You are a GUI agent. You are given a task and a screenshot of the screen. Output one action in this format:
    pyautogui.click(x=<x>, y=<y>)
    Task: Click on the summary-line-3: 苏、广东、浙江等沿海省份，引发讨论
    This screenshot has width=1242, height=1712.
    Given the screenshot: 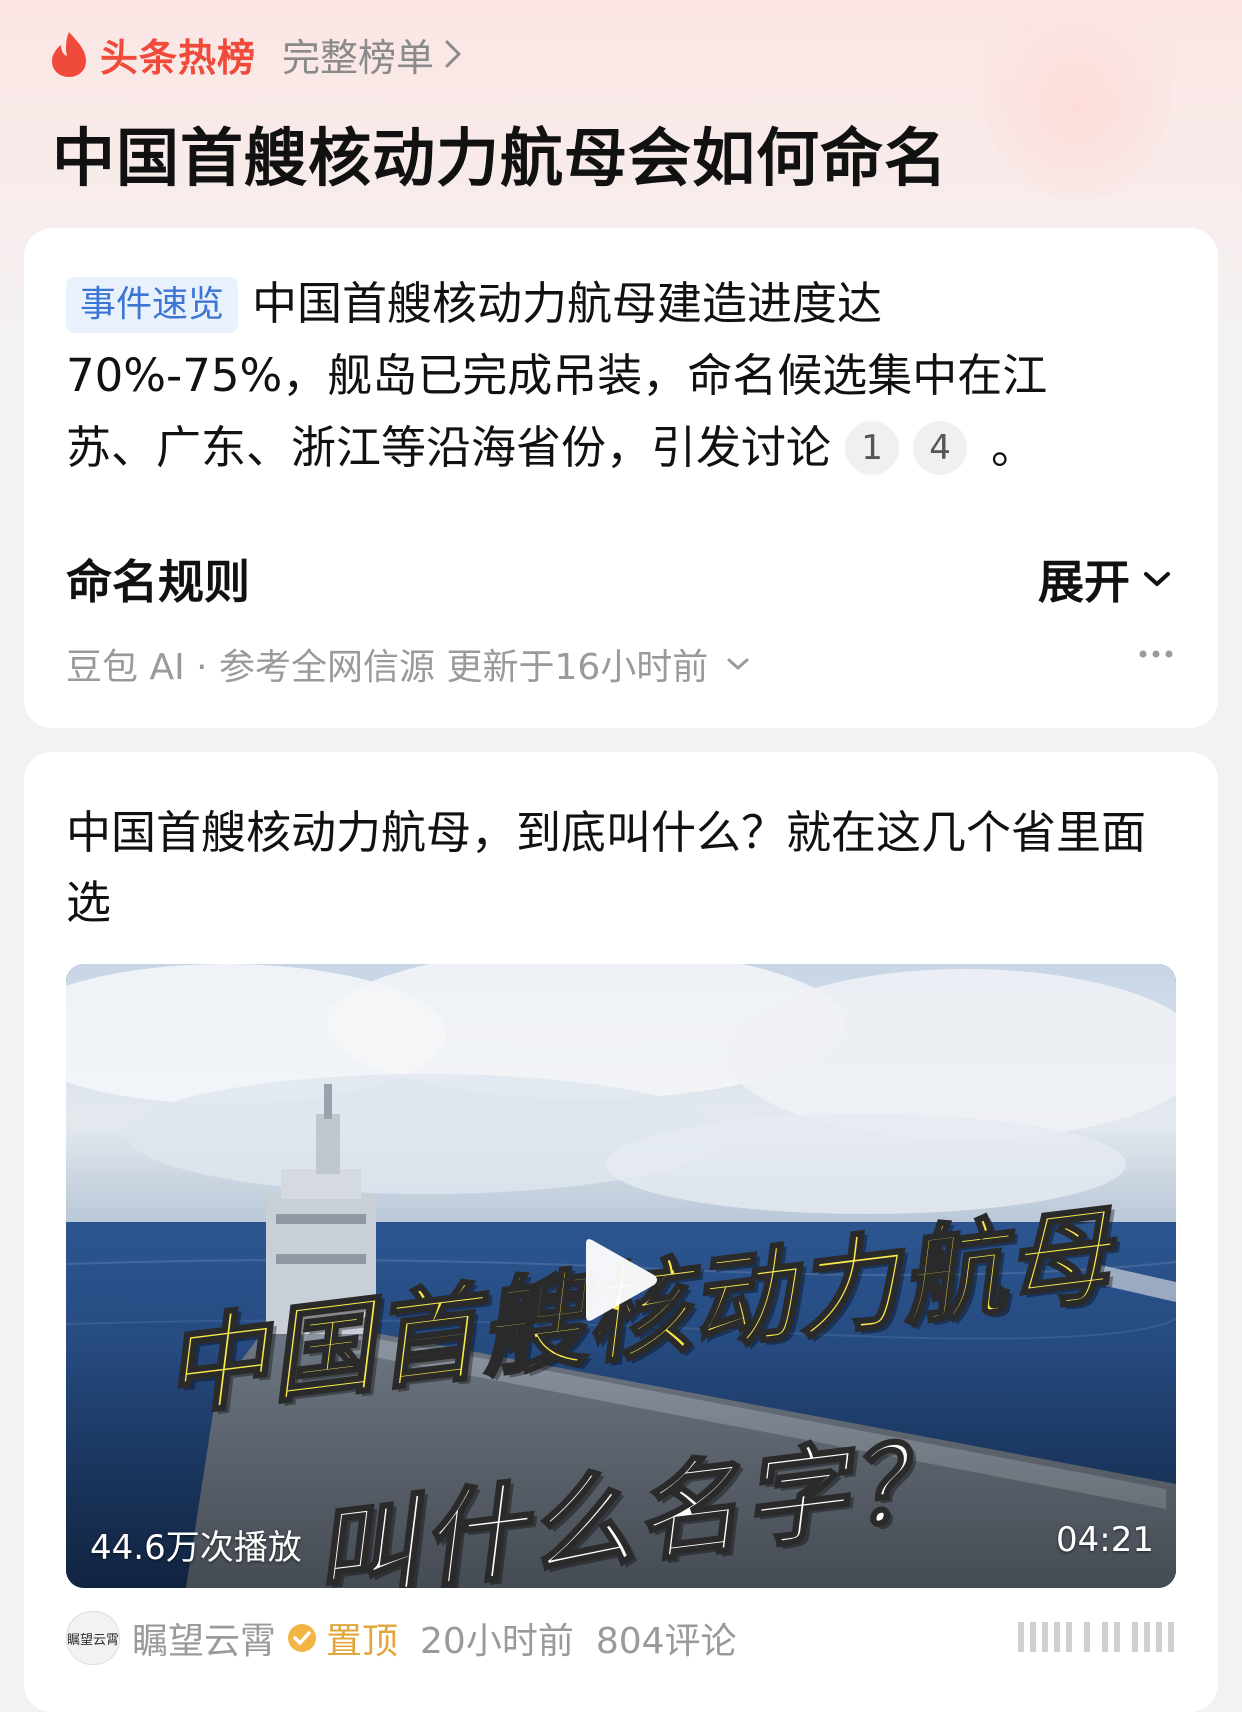 What is the action you would take?
    pyautogui.click(x=449, y=447)
    